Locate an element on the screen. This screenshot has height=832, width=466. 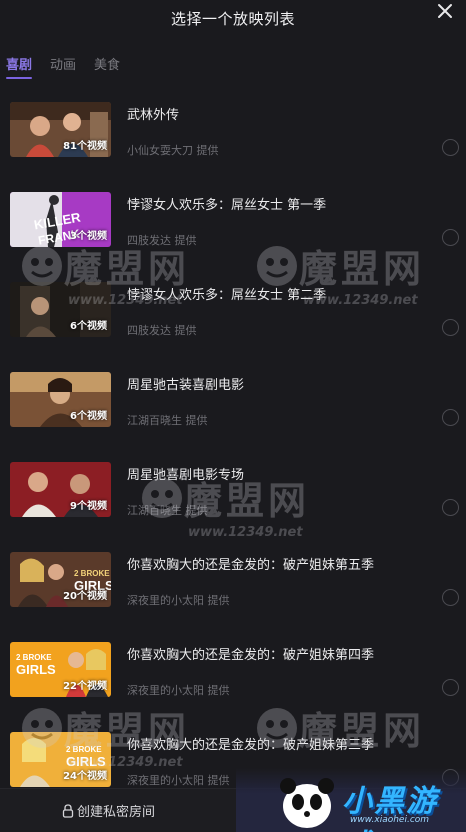
playlist-title: 周星驰古装喜剧电影 is located at coordinates (186, 385).